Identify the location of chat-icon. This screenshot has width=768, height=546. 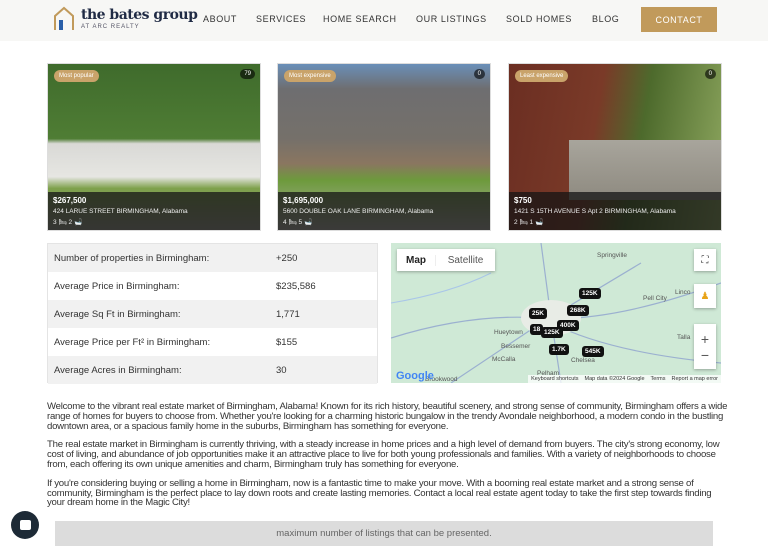
(25, 525).